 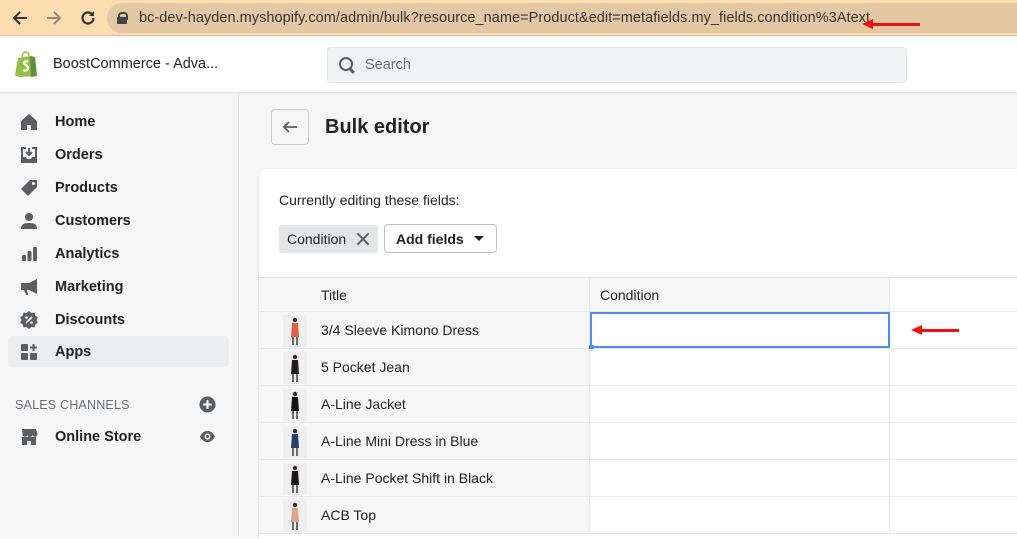 I want to click on product-title: 3/4 Sleeve Kimono Dress, so click(x=400, y=330).